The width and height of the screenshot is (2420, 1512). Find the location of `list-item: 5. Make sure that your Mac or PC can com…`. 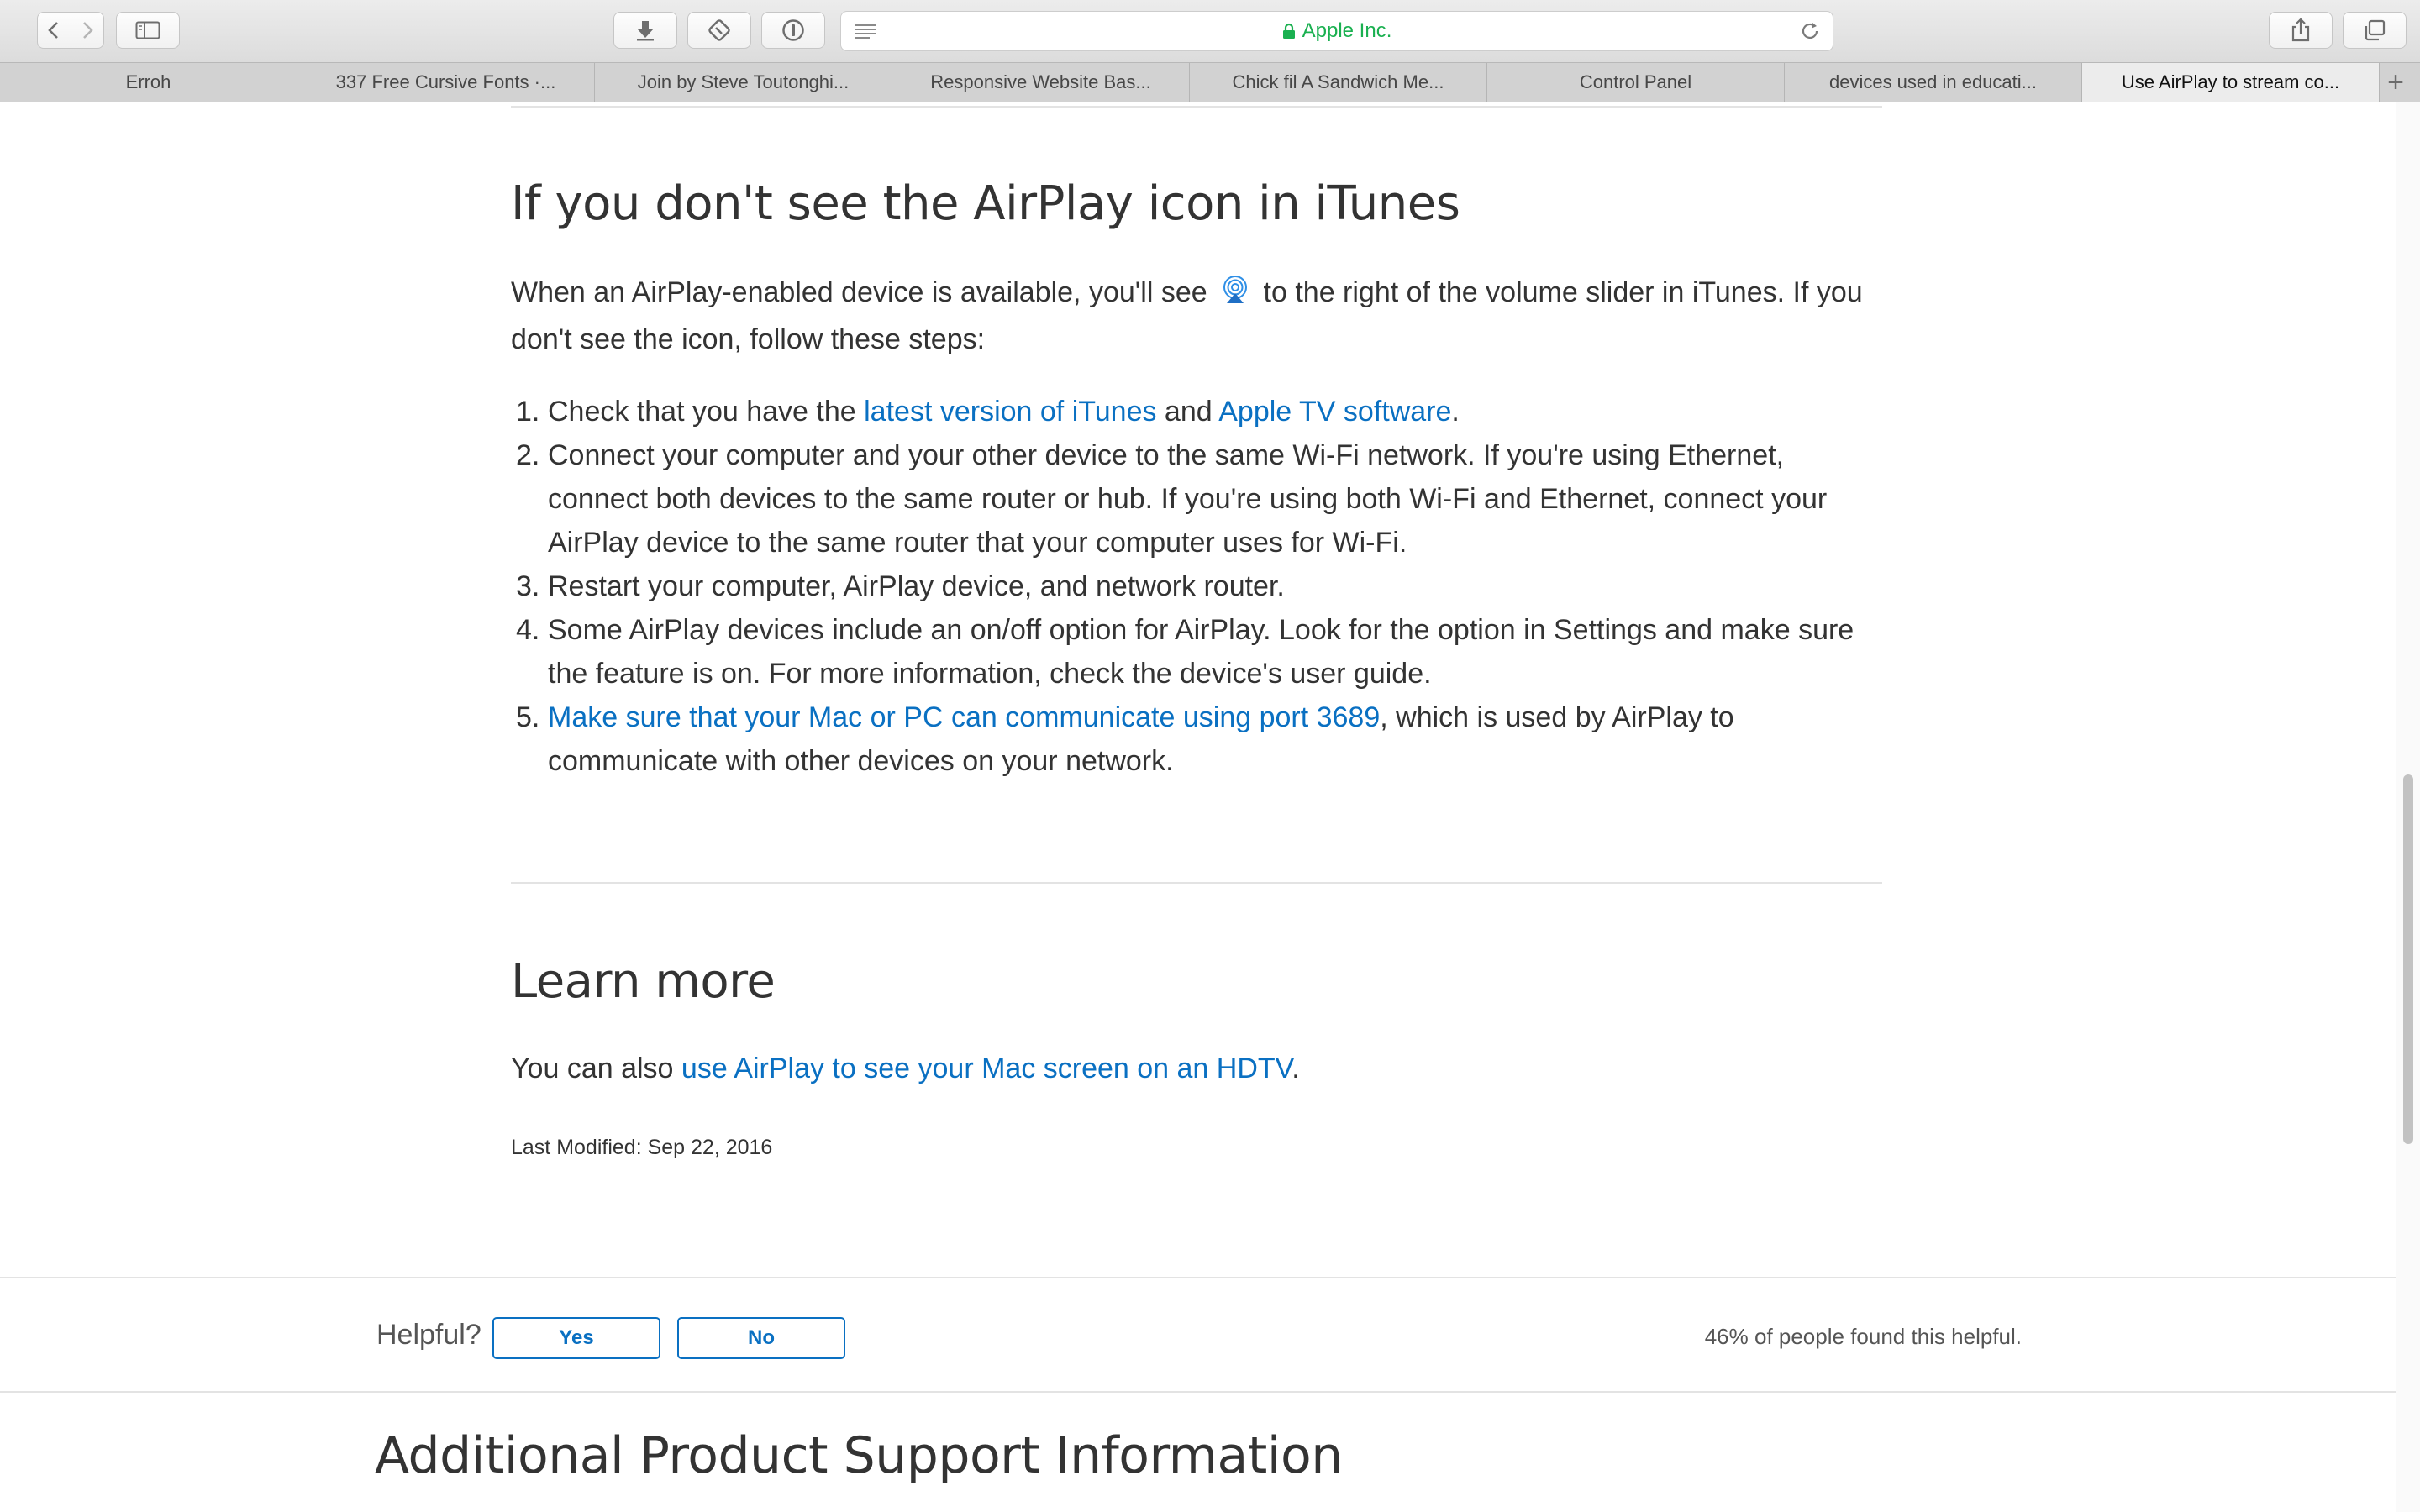

list-item: 5. Make sure that your Mac or PC can com… is located at coordinates (1200, 739).